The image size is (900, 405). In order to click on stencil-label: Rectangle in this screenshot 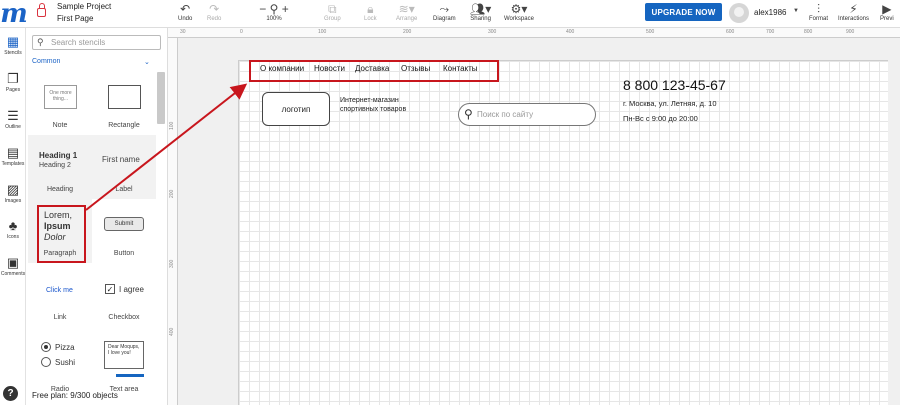, I will do `click(124, 125)`.